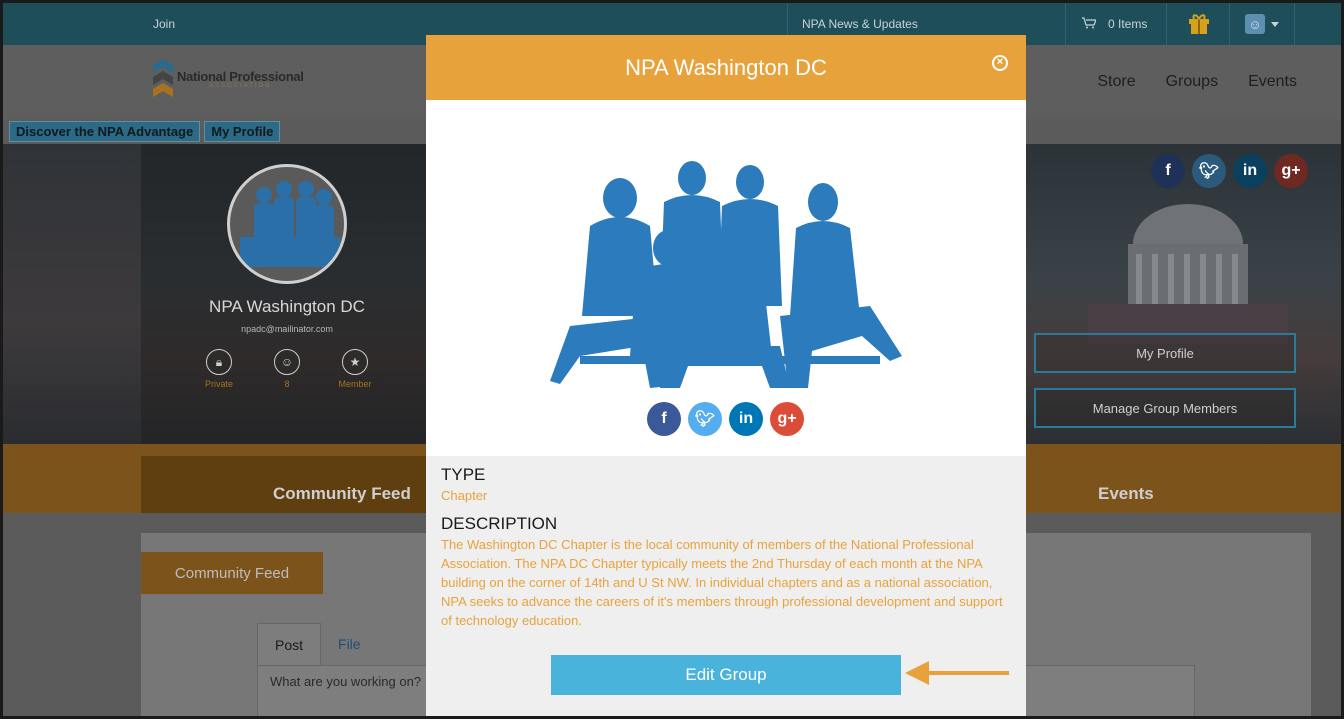  I want to click on quick-links: Discover the NPA Advantage My Profile, so click(145, 131).